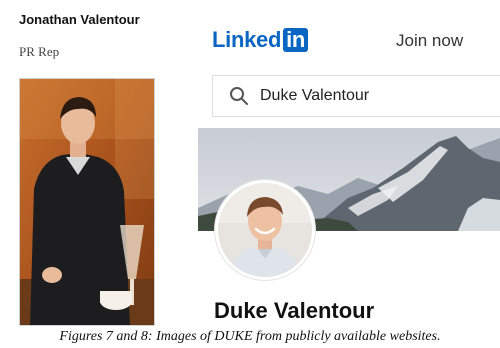 The image size is (500, 348). Describe the element at coordinates (239, 96) in the screenshot. I see `search-icon` at that location.